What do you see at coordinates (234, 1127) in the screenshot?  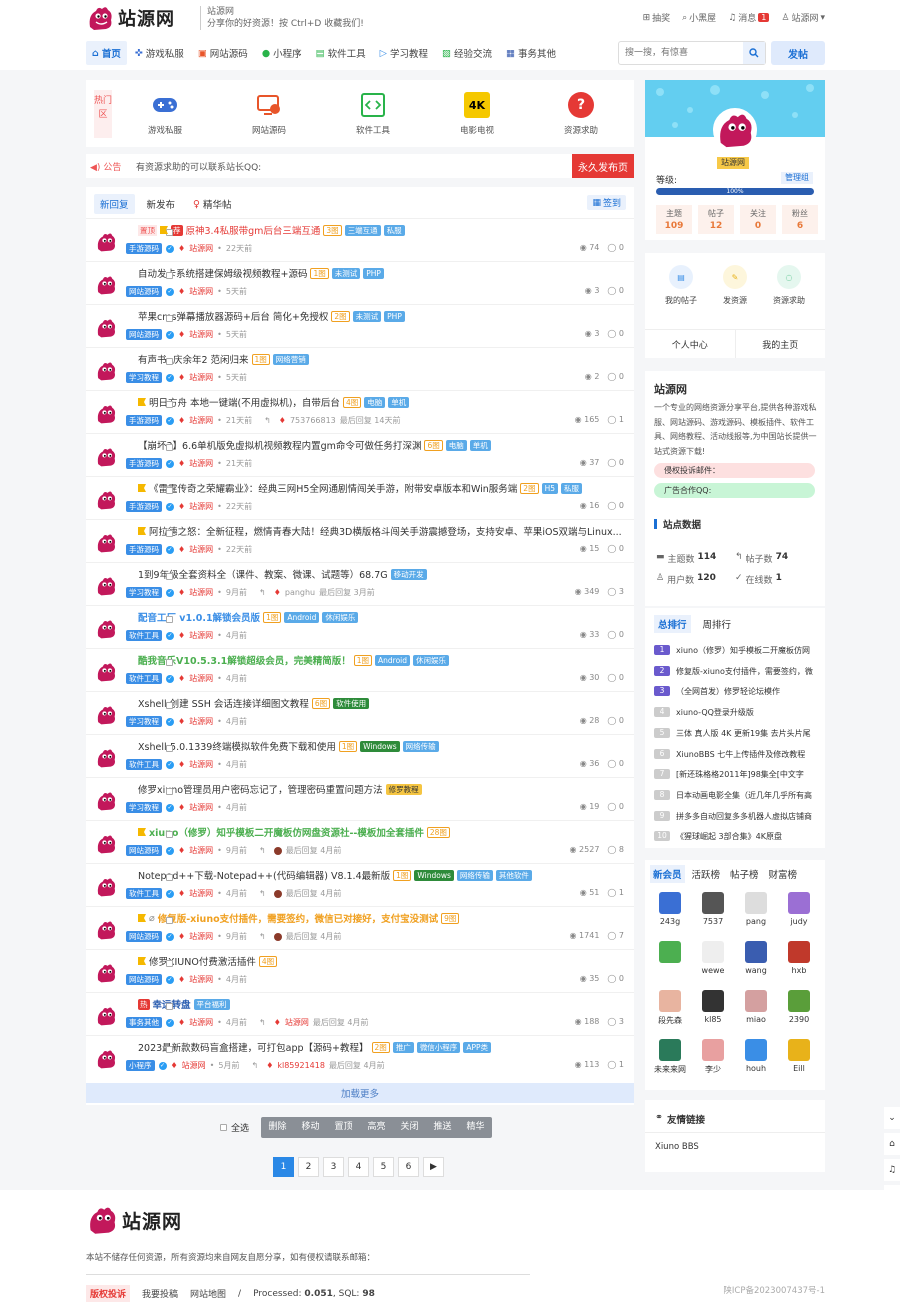 I see `select-all: 全选` at bounding box center [234, 1127].